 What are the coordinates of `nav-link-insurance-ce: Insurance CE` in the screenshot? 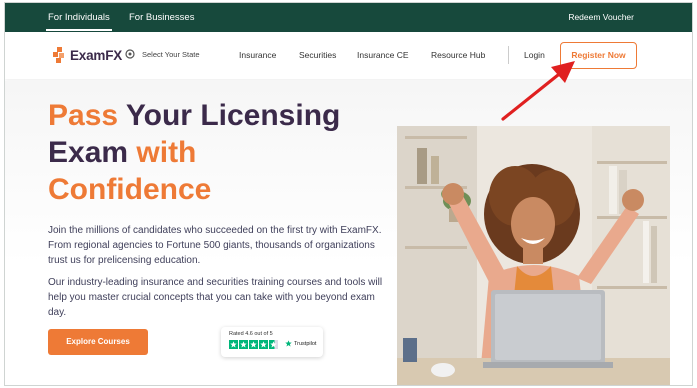 It's located at (383, 55).